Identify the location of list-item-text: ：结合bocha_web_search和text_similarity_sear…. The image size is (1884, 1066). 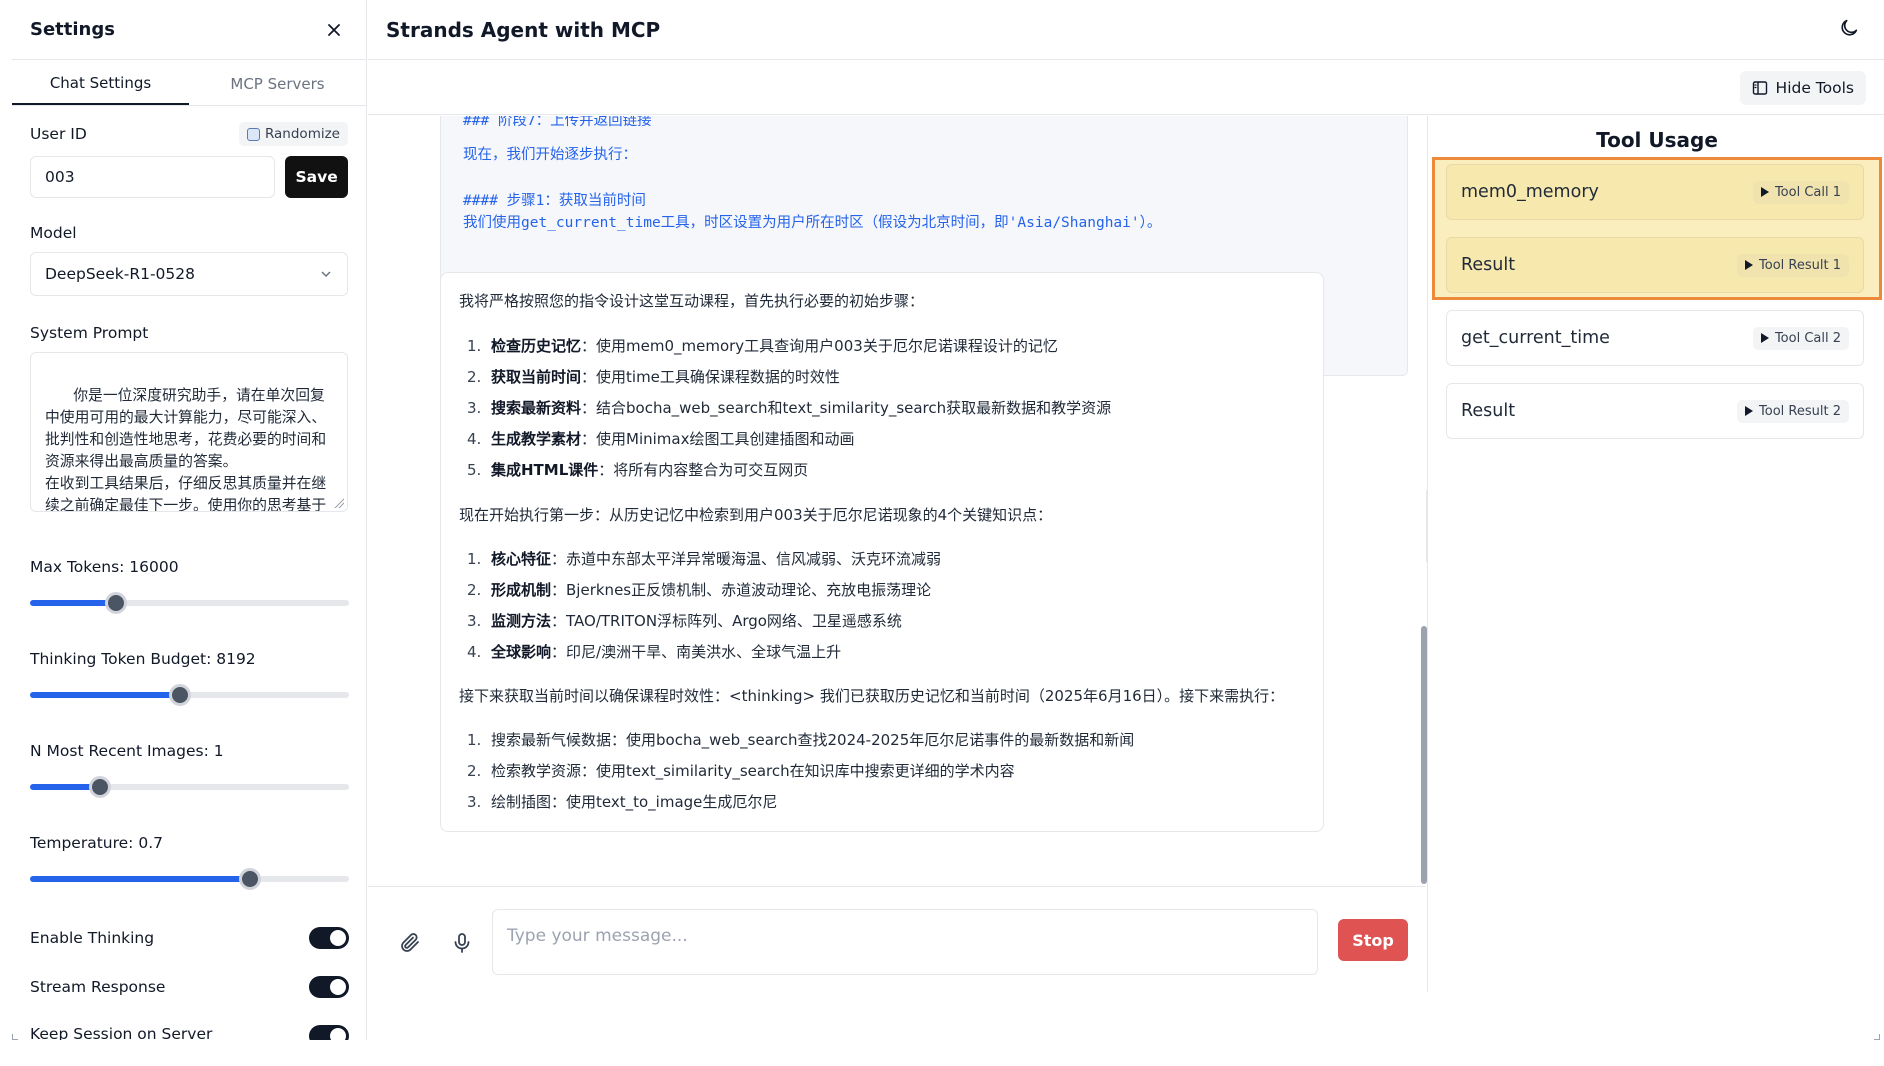
(846, 408).